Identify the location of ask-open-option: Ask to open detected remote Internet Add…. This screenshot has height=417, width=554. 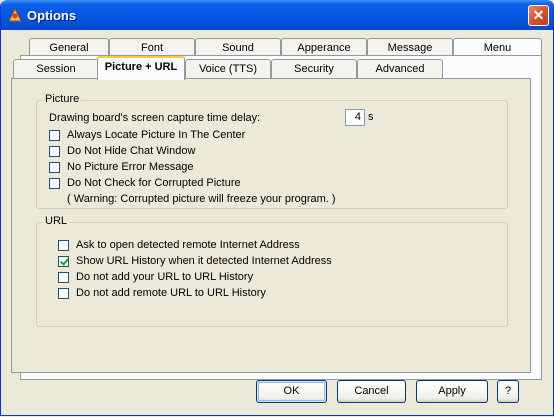
(179, 245).